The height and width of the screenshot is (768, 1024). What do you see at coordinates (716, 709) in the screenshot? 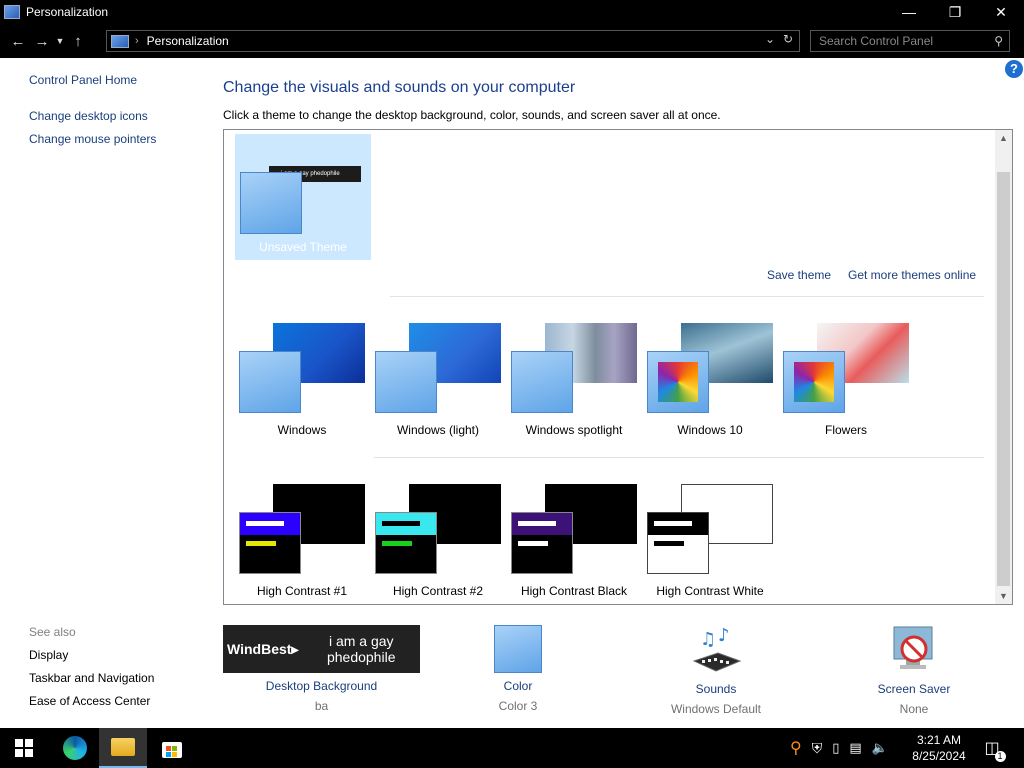
I see `sounds-value: Windows Default` at bounding box center [716, 709].